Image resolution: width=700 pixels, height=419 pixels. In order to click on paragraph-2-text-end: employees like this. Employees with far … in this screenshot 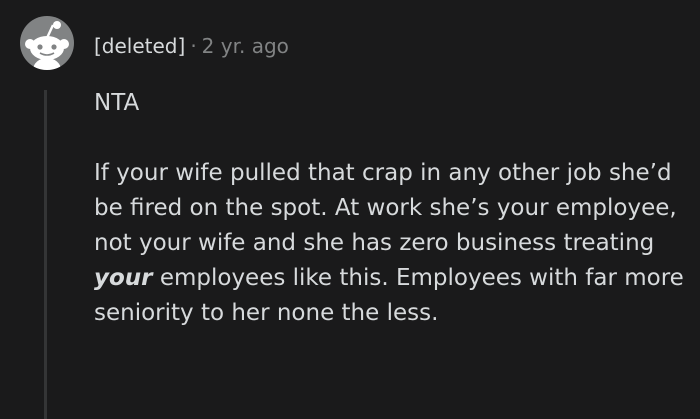, I will do `click(389, 295)`.